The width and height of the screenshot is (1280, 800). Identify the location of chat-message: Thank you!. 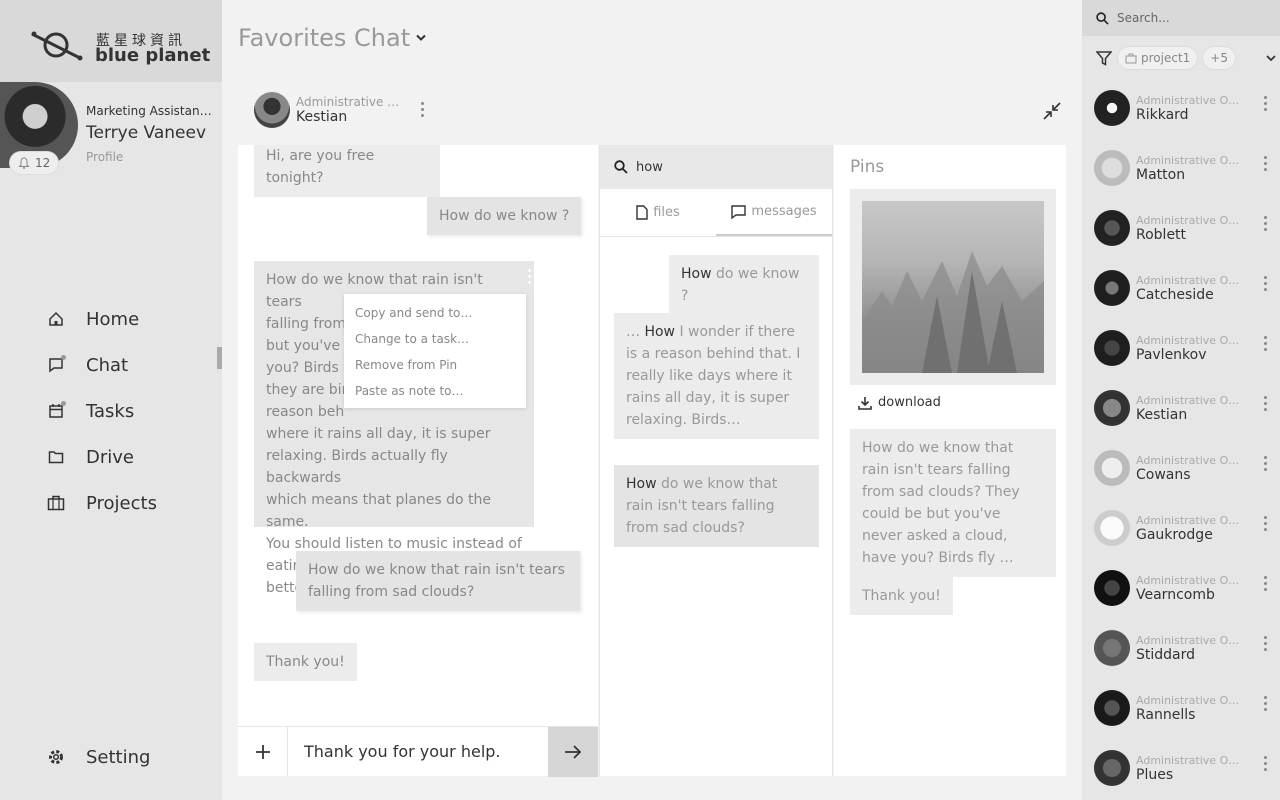
(305, 662).